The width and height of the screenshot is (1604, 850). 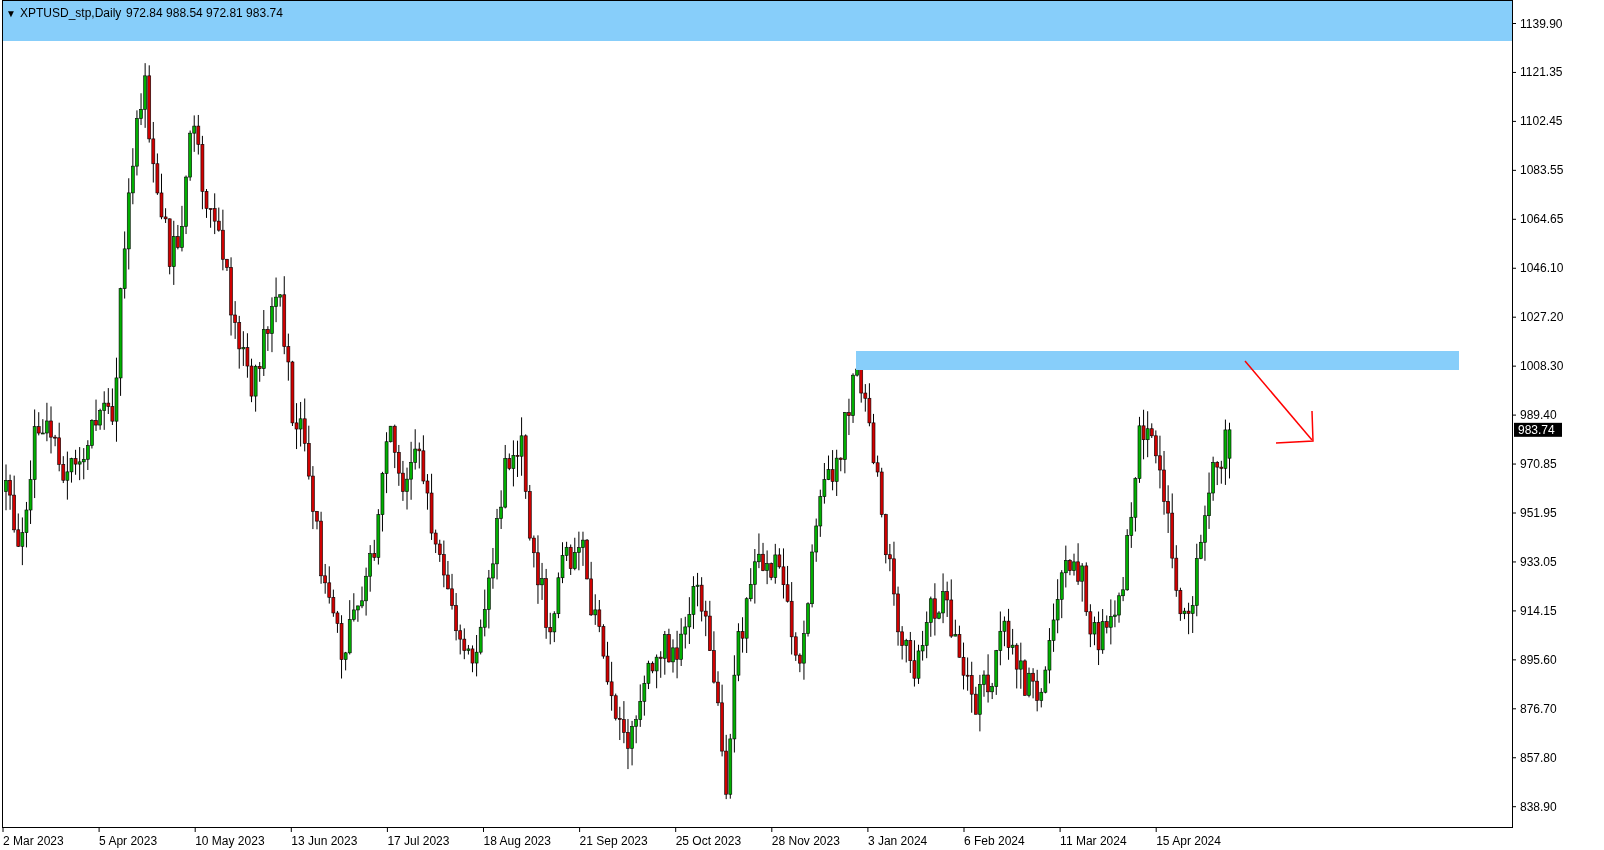 I want to click on price-tick-label: 1102.45, so click(x=1541, y=121).